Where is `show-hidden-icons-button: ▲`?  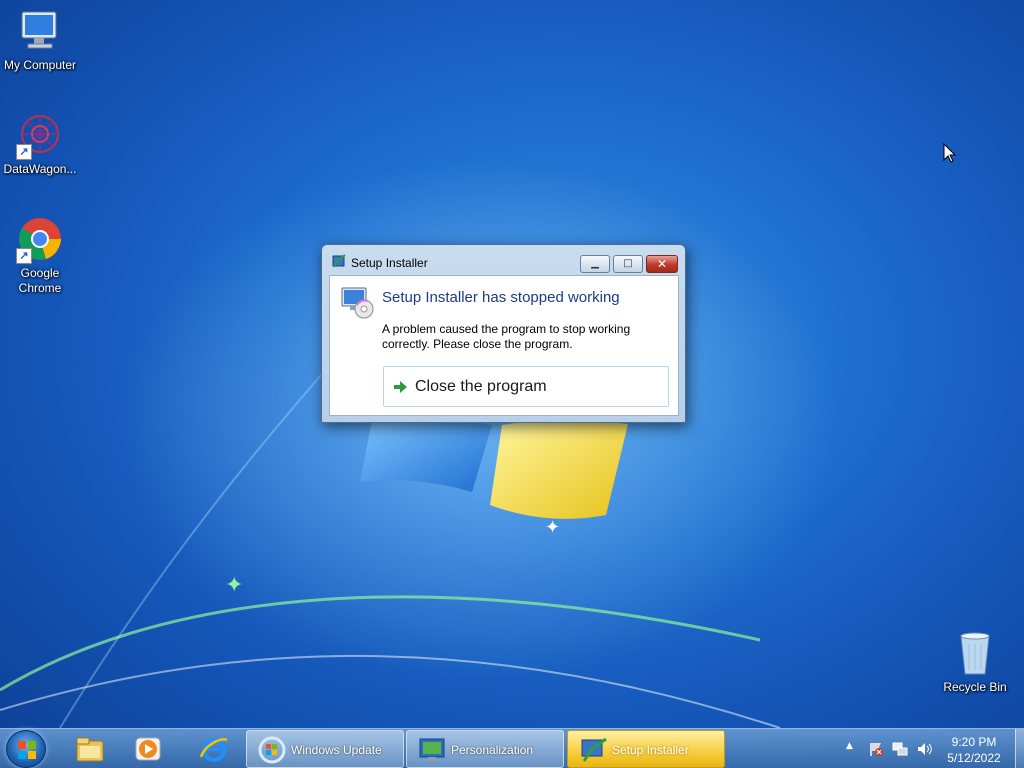
show-hidden-icons-button: ▲ is located at coordinates (854, 749).